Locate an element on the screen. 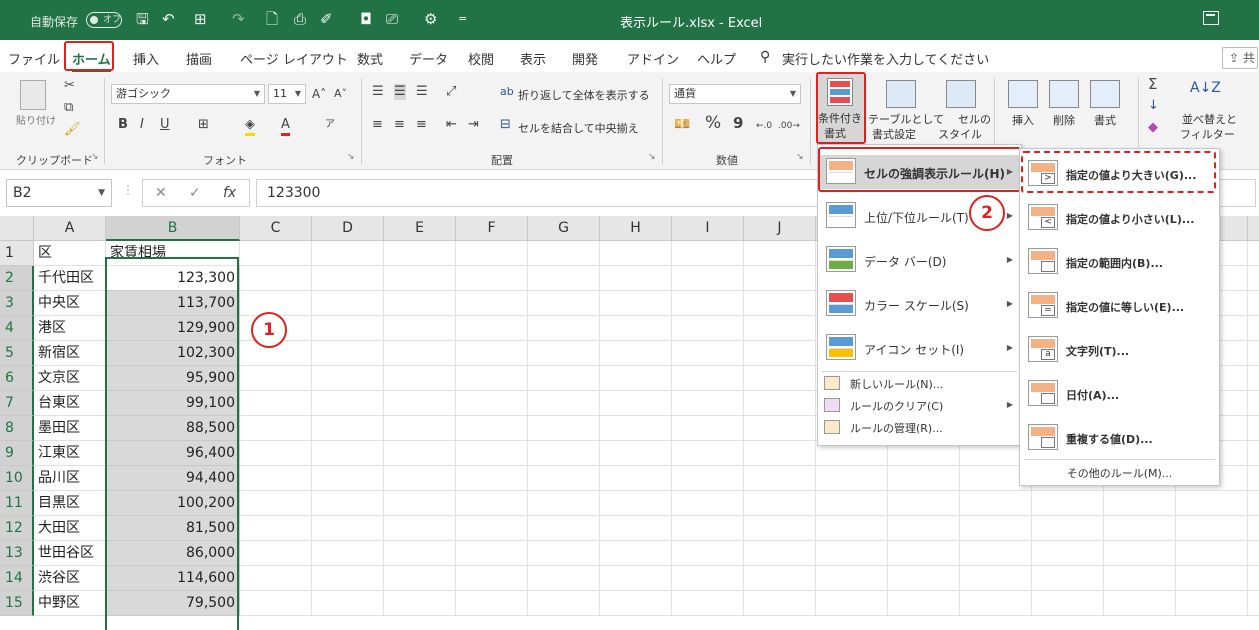 Image resolution: width=1259 pixels, height=630 pixels. undo-icon: ↶ is located at coordinates (168, 19).